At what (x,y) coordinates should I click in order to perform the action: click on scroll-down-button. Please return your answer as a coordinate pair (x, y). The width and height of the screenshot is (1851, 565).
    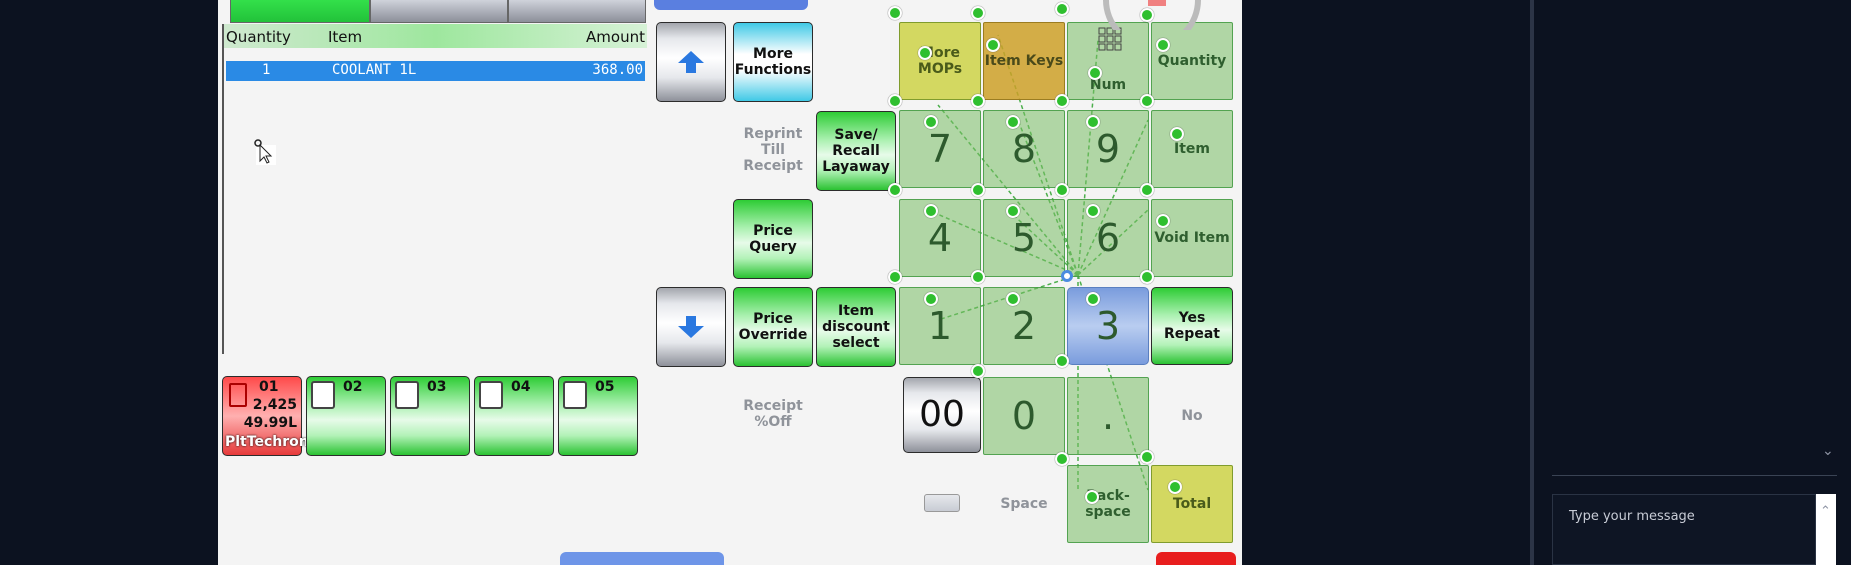
    Looking at the image, I should click on (691, 327).